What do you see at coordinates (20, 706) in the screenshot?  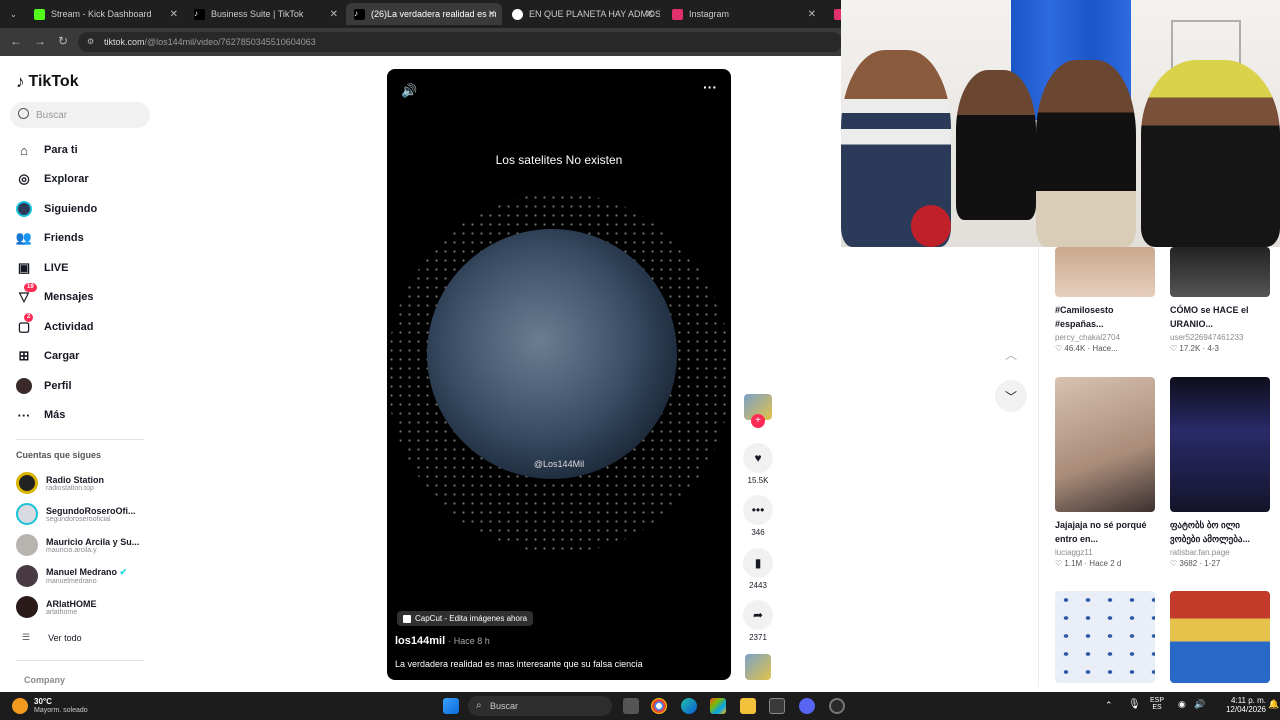 I see `weather-icon` at bounding box center [20, 706].